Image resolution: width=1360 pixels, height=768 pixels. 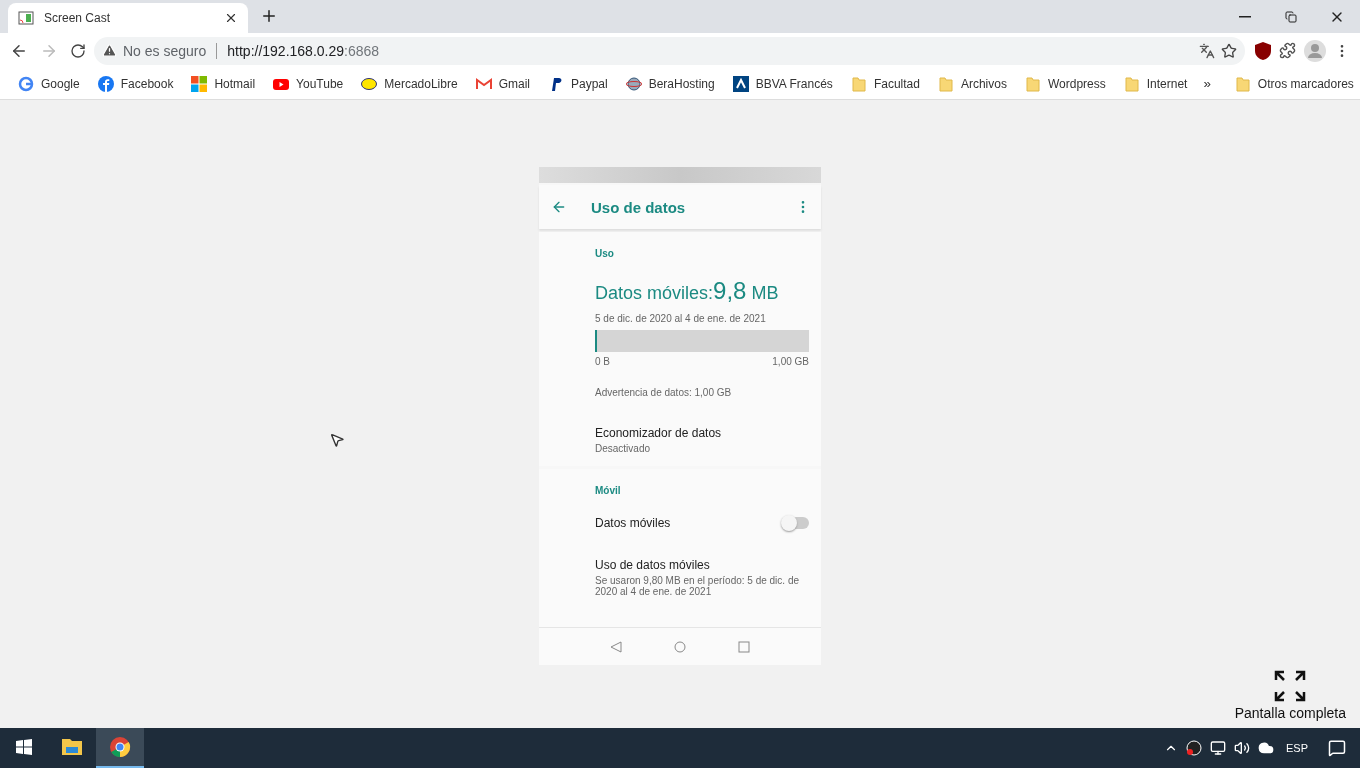 What do you see at coordinates (702, 565) in the screenshot?
I see `mobile-usage-title: Uso de datos móviles` at bounding box center [702, 565].